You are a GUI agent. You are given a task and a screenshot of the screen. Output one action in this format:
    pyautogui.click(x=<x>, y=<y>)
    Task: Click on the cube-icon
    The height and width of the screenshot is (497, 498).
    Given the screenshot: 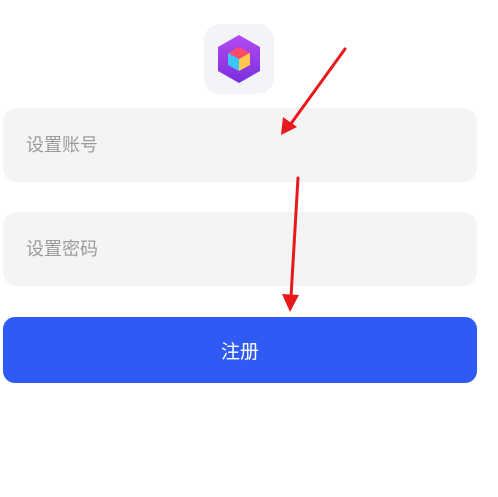 What is the action you would take?
    pyautogui.click(x=239, y=59)
    